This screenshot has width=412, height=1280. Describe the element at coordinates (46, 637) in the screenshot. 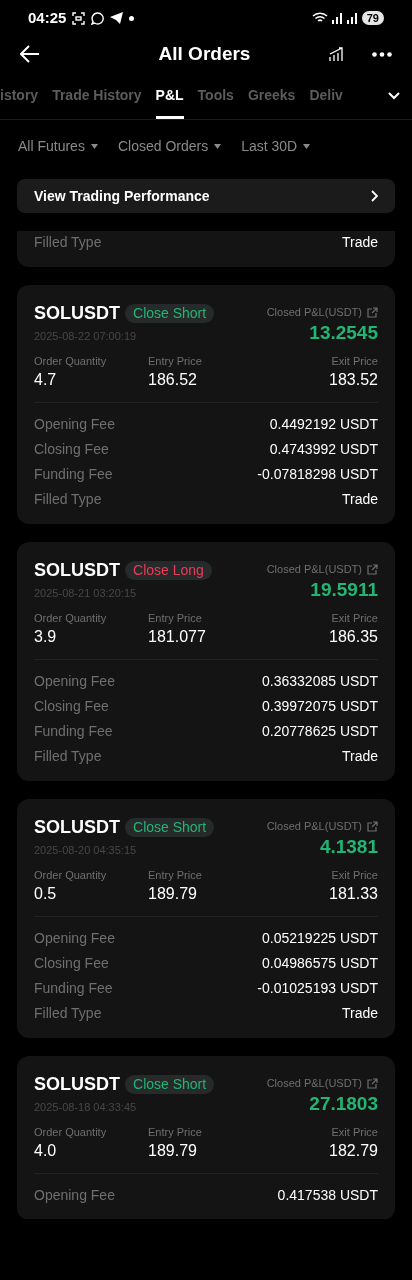

I see `stat-value: 3.9` at that location.